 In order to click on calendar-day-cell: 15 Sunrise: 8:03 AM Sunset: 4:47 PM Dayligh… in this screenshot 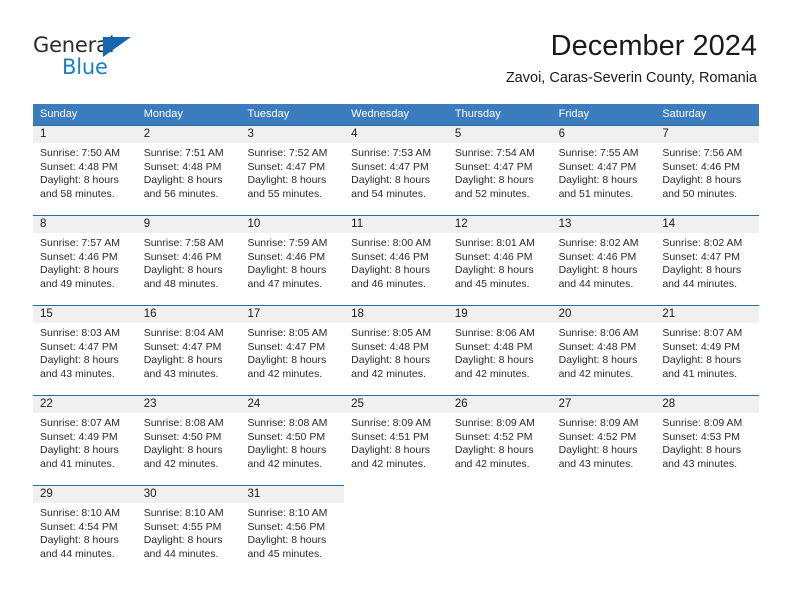, I will do `click(85, 350)`.